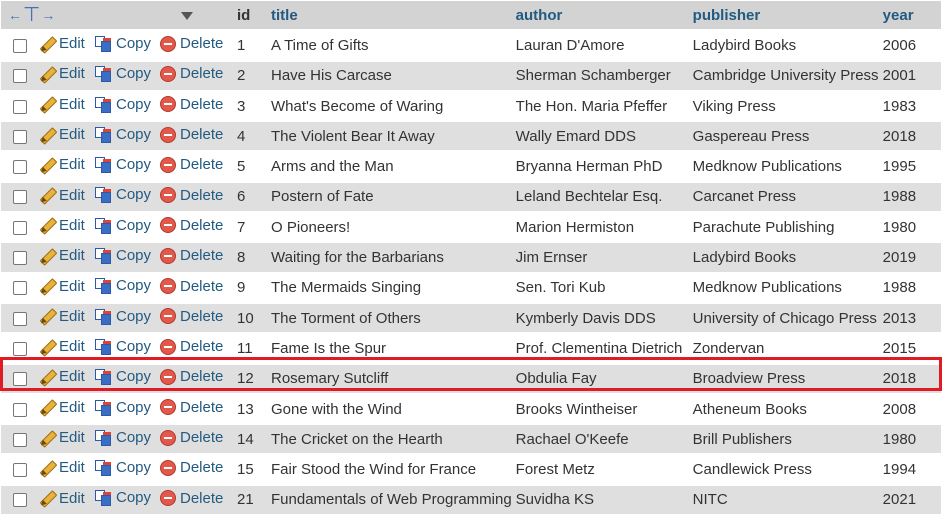 The width and height of the screenshot is (943, 524). I want to click on cell-year: 2008, so click(909, 409).